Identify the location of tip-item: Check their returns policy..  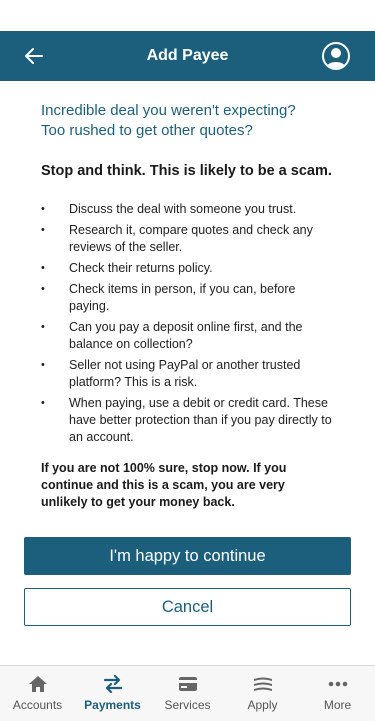
(187, 268).